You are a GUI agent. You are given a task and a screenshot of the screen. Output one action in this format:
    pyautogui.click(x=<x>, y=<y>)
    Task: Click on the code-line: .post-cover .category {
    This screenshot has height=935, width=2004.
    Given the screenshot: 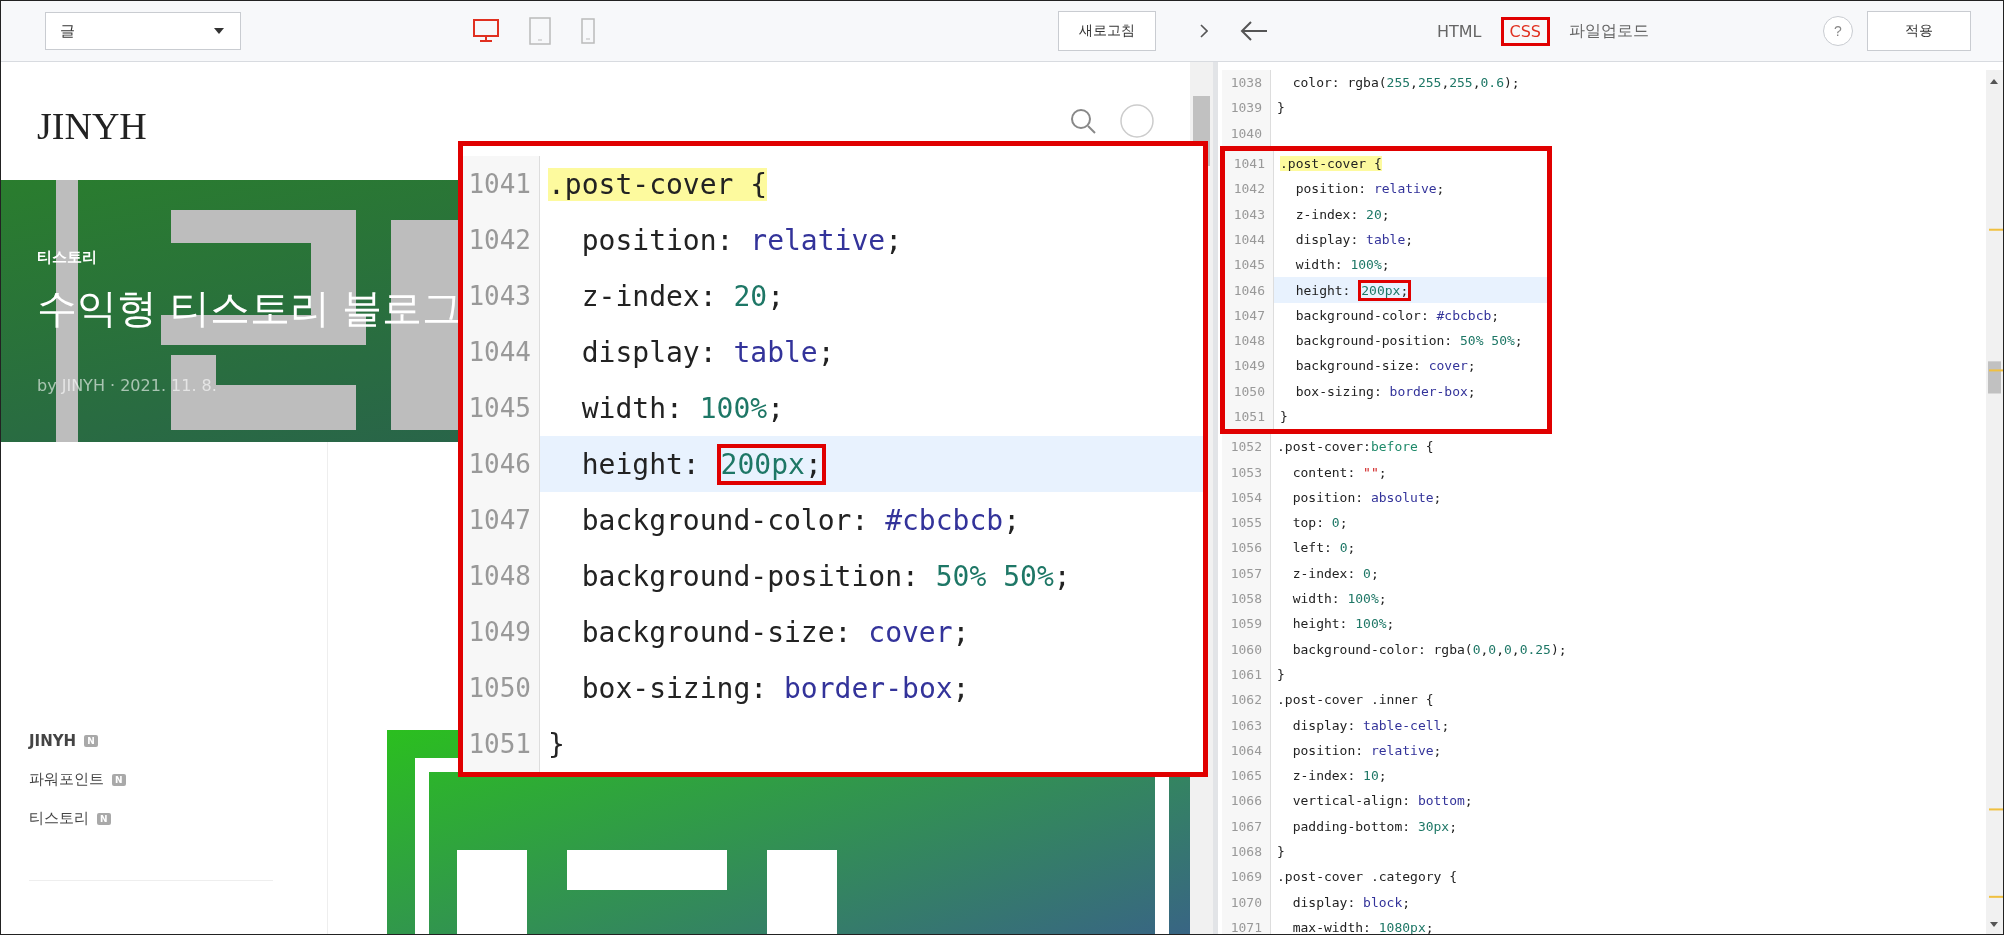 What is the action you would take?
    pyautogui.click(x=1367, y=877)
    